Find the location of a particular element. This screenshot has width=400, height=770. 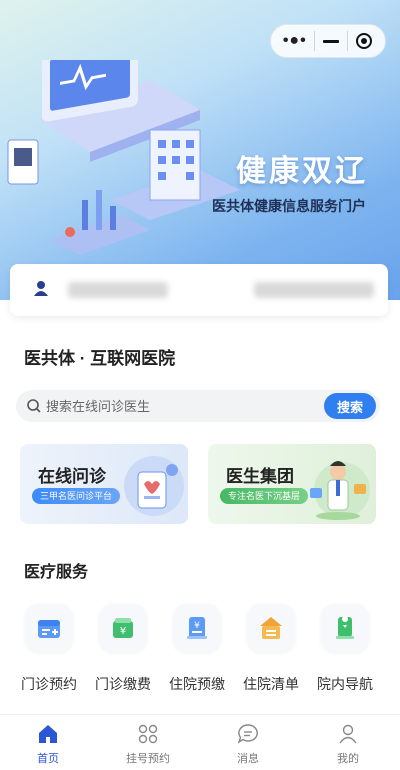

yuan-bill-icon: ¥ is located at coordinates (197, 628).